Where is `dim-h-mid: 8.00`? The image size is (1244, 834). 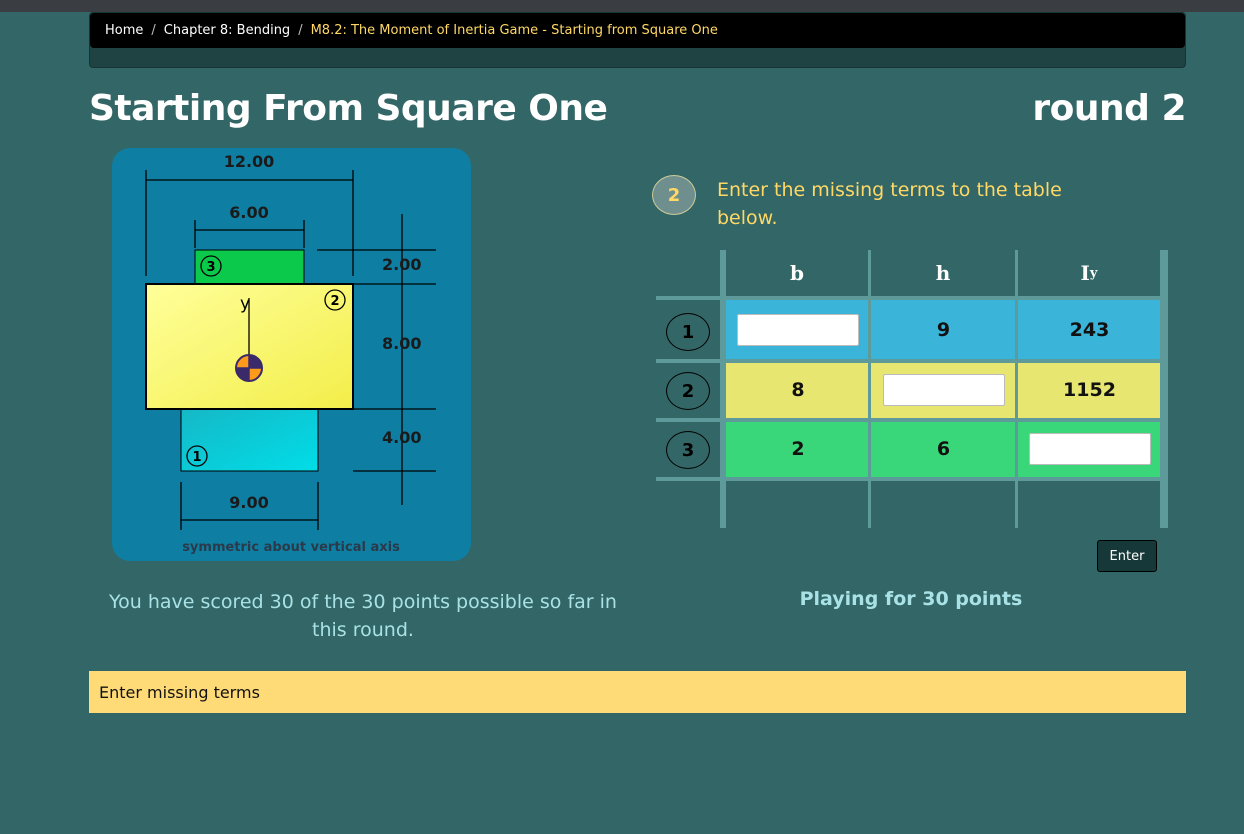 dim-h-mid: 8.00 is located at coordinates (401, 343).